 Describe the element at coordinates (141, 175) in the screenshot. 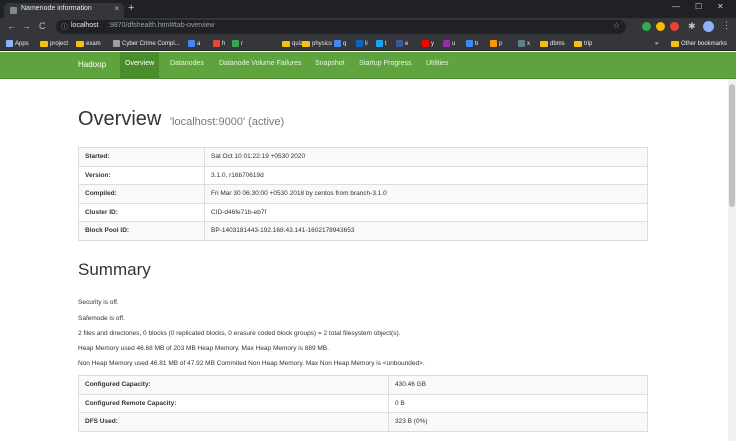

I see `row-key: Version:` at that location.